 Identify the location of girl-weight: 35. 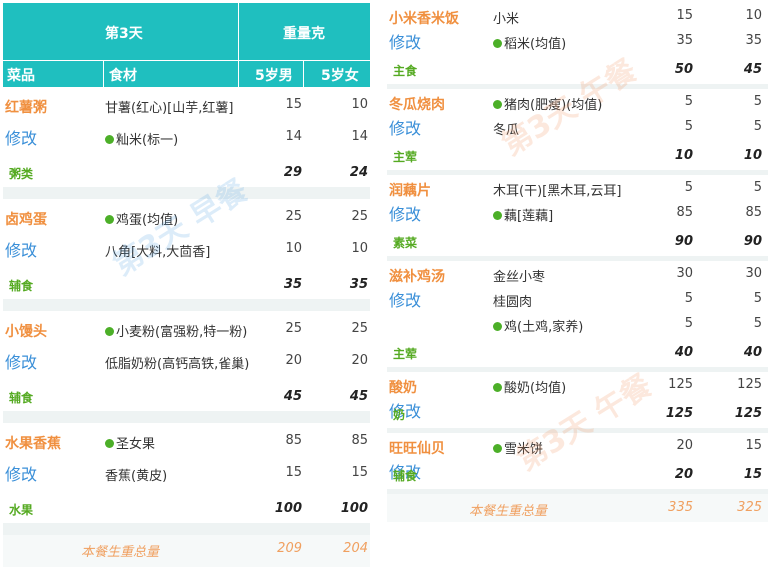
(753, 40).